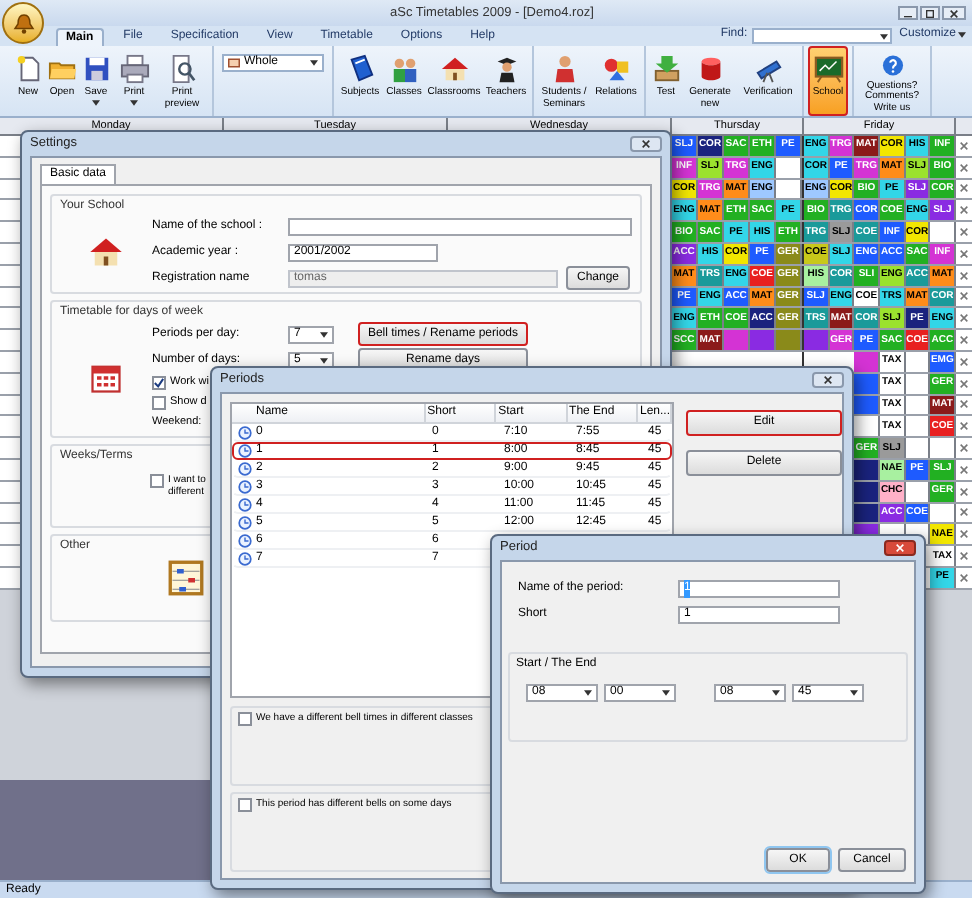 The image size is (972, 898). Describe the element at coordinates (666, 69) in the screenshot. I see `download-icon` at that location.